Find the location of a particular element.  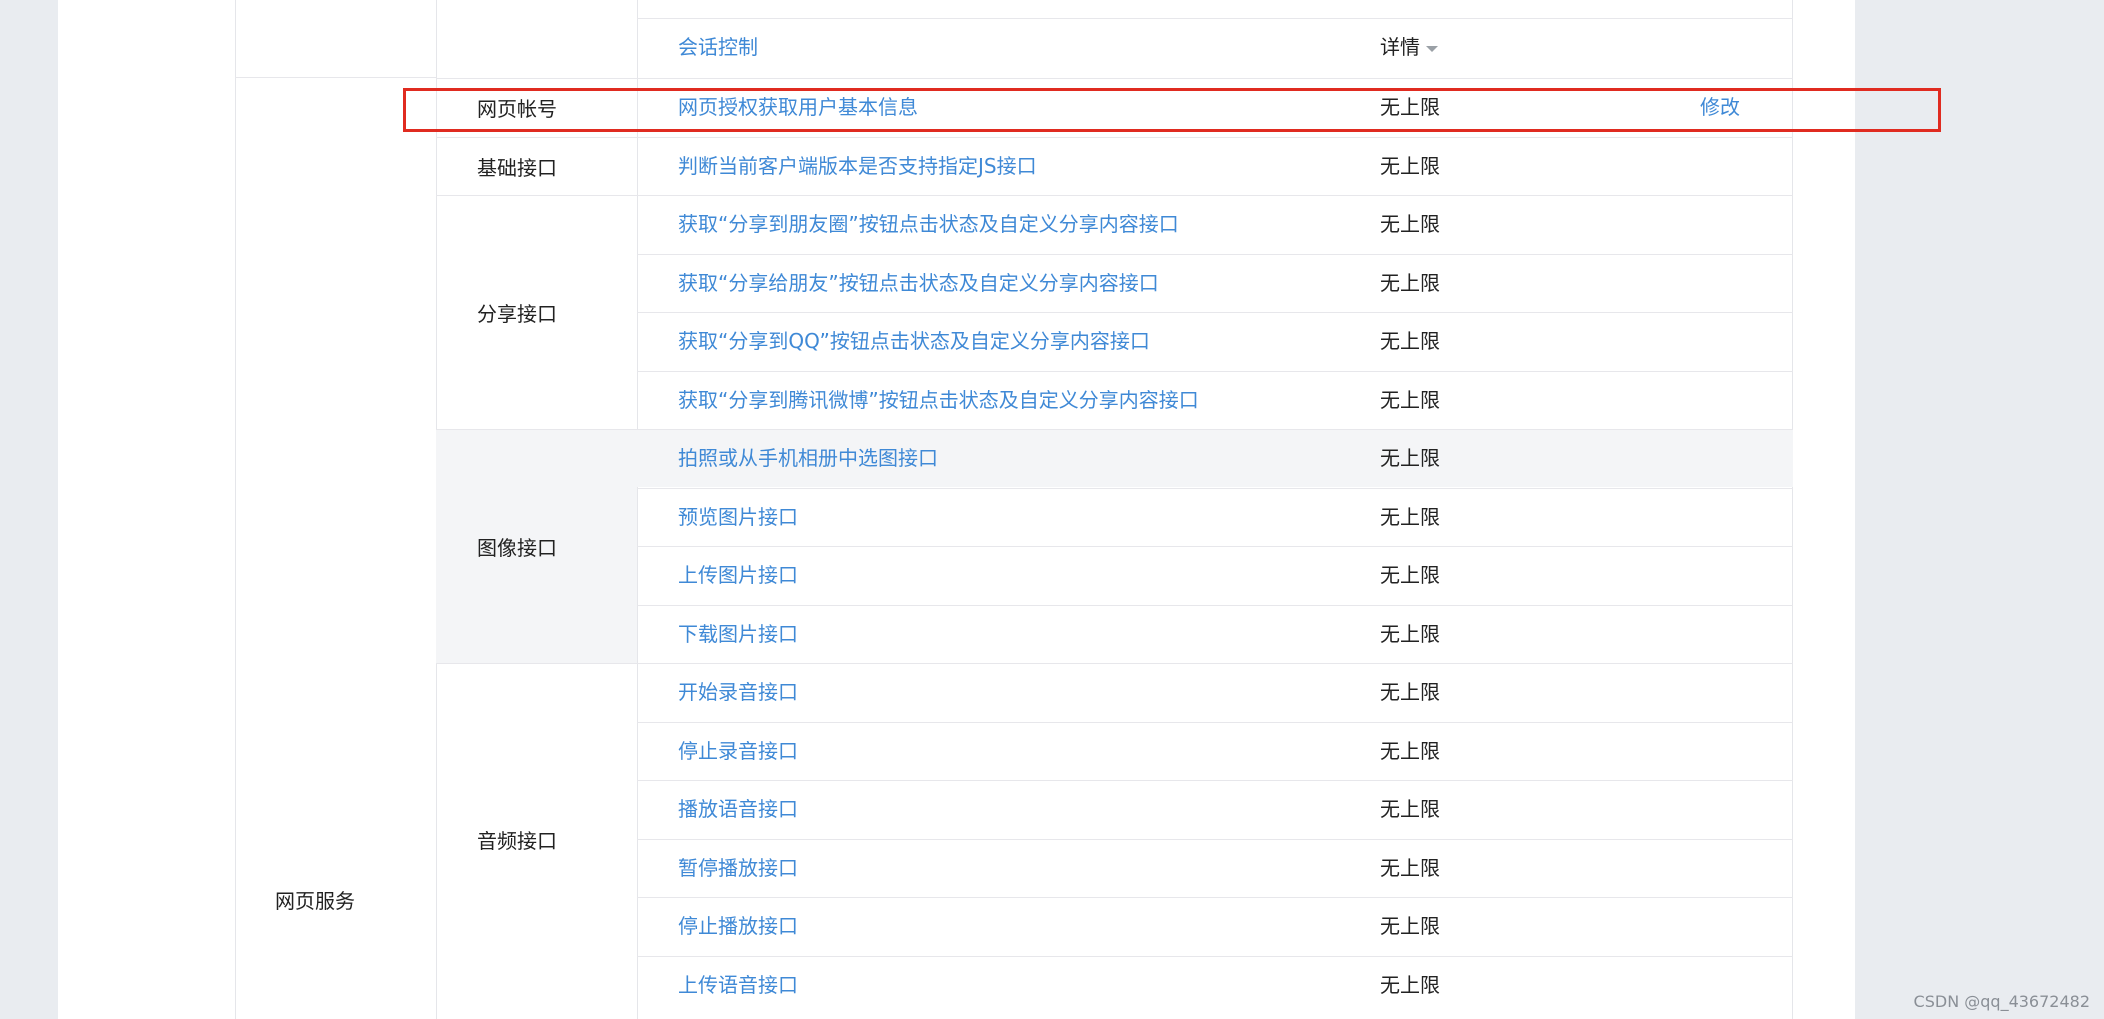

api-link: 获取“分享到腾讯微博”按钮点击状态及自定义分享内容接口 is located at coordinates (938, 400).